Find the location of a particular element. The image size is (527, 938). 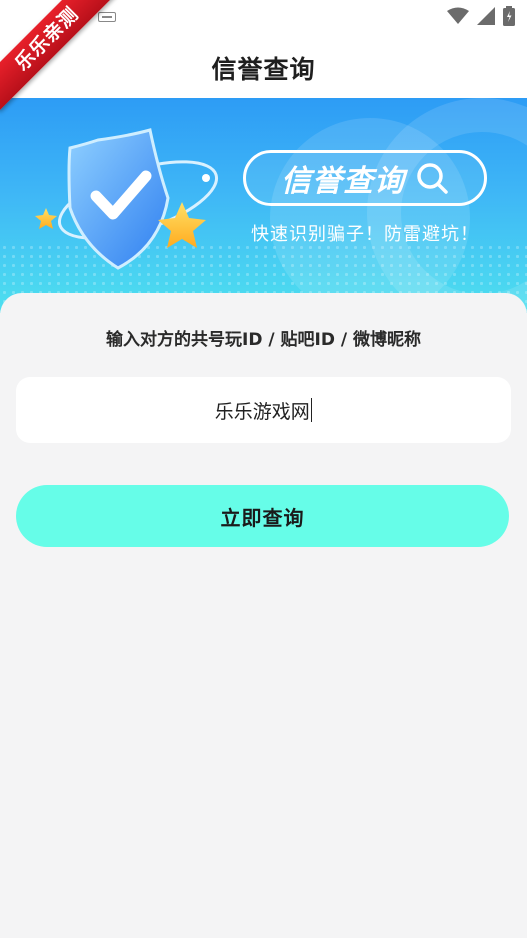

banner-badge: 信誉查询 is located at coordinates (365, 178).